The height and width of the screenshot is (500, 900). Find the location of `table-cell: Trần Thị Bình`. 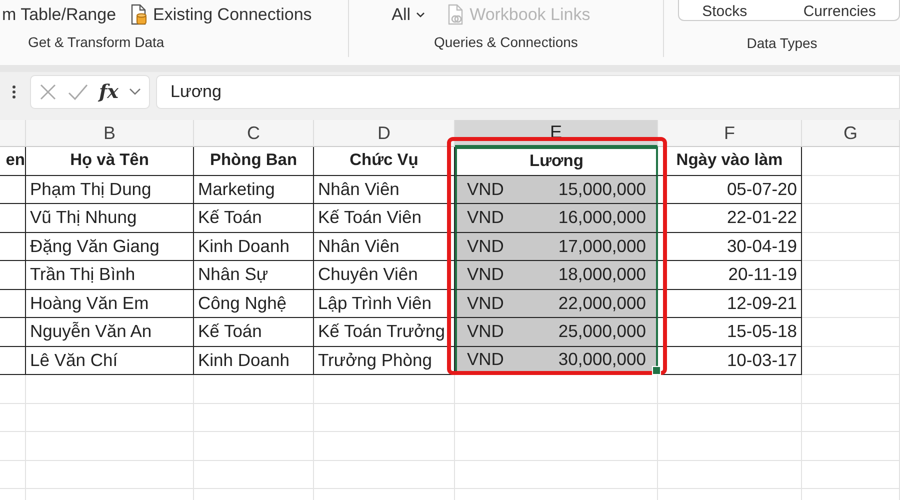

table-cell: Trần Thị Bình is located at coordinates (110, 275).